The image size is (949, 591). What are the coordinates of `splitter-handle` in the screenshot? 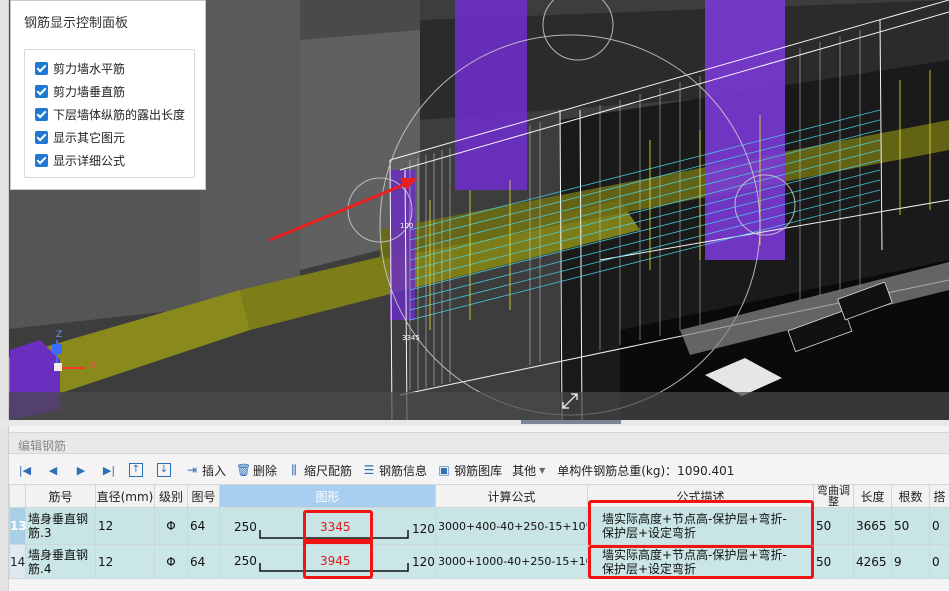 It's located at (571, 422).